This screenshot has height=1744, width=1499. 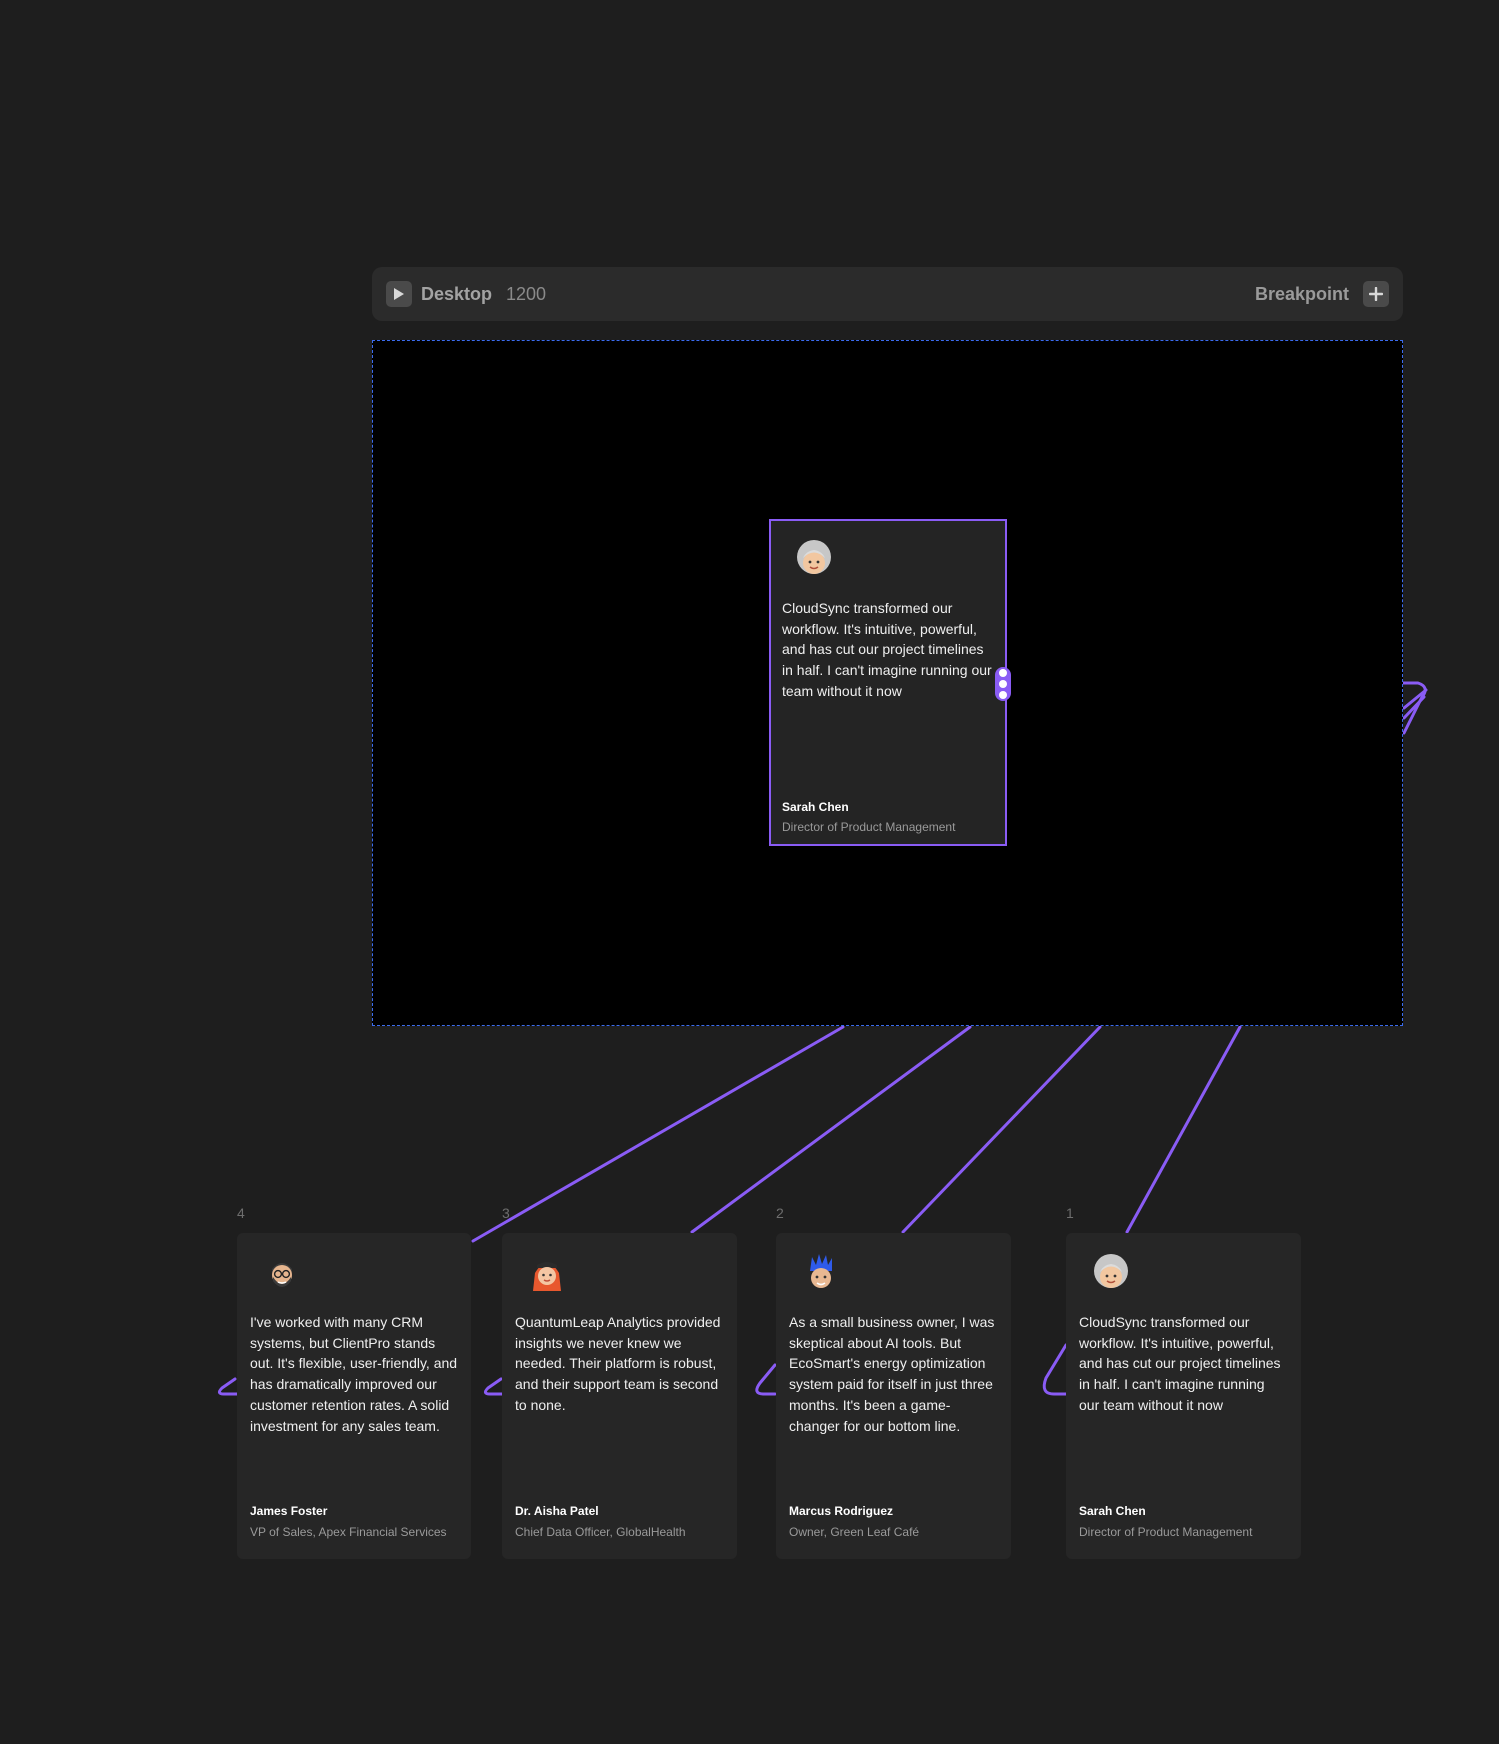 What do you see at coordinates (399, 294) in the screenshot?
I see `play-icon` at bounding box center [399, 294].